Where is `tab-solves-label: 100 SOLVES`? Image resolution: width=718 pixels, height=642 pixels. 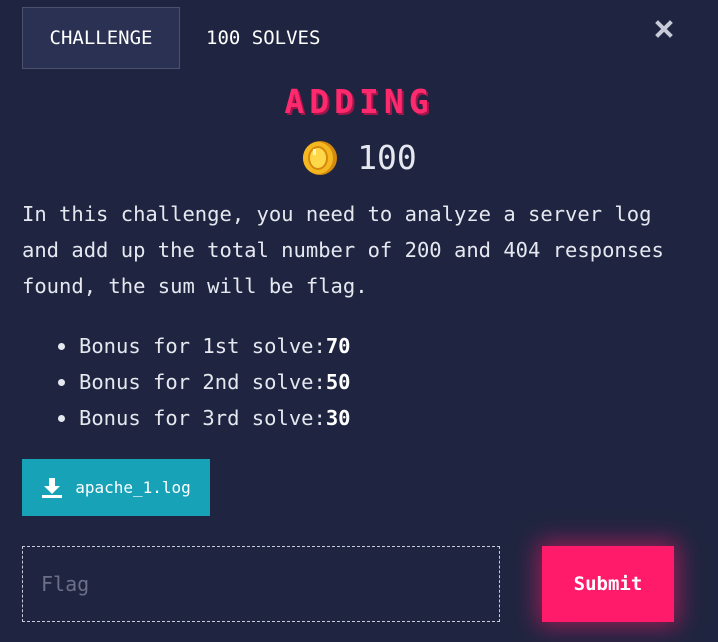 tab-solves-label: 100 SOLVES is located at coordinates (263, 38).